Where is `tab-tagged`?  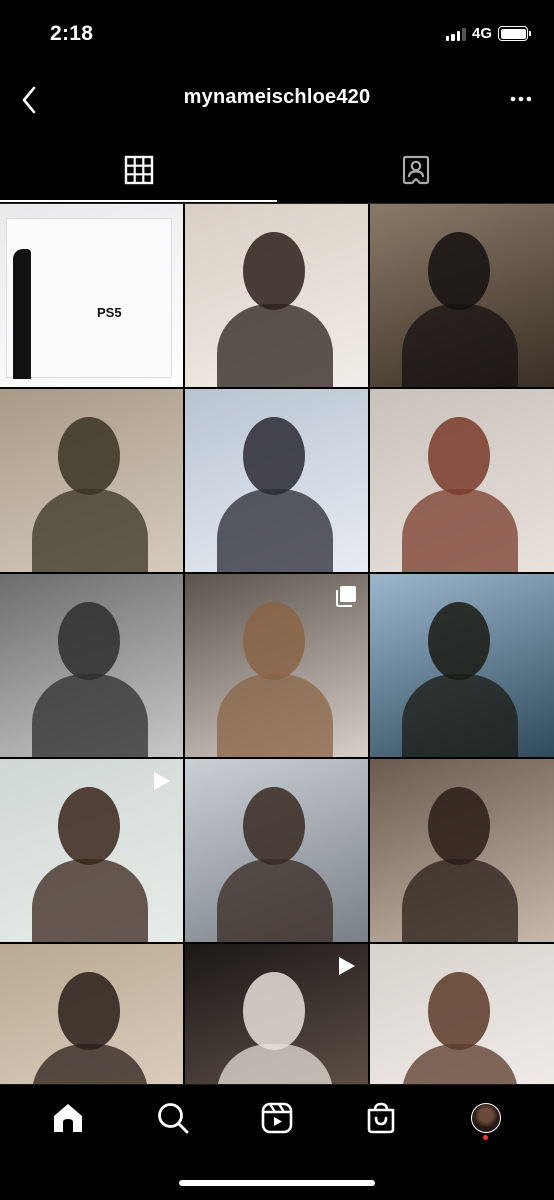 tab-tagged is located at coordinates (415, 170).